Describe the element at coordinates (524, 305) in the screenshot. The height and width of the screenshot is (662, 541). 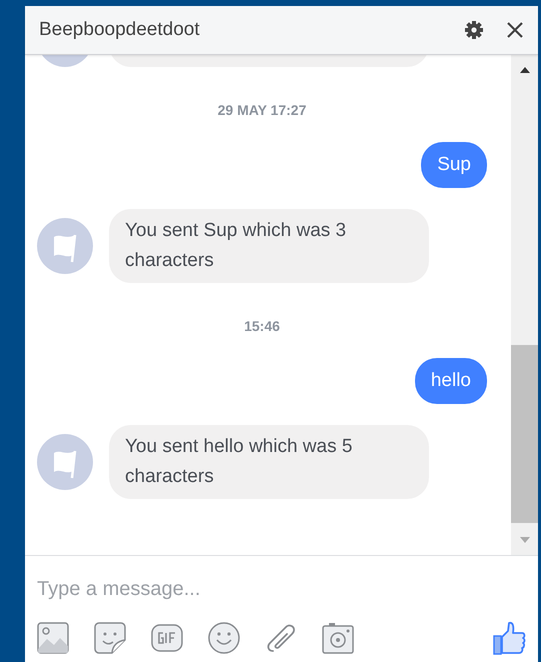
I see `scrollbar` at that location.